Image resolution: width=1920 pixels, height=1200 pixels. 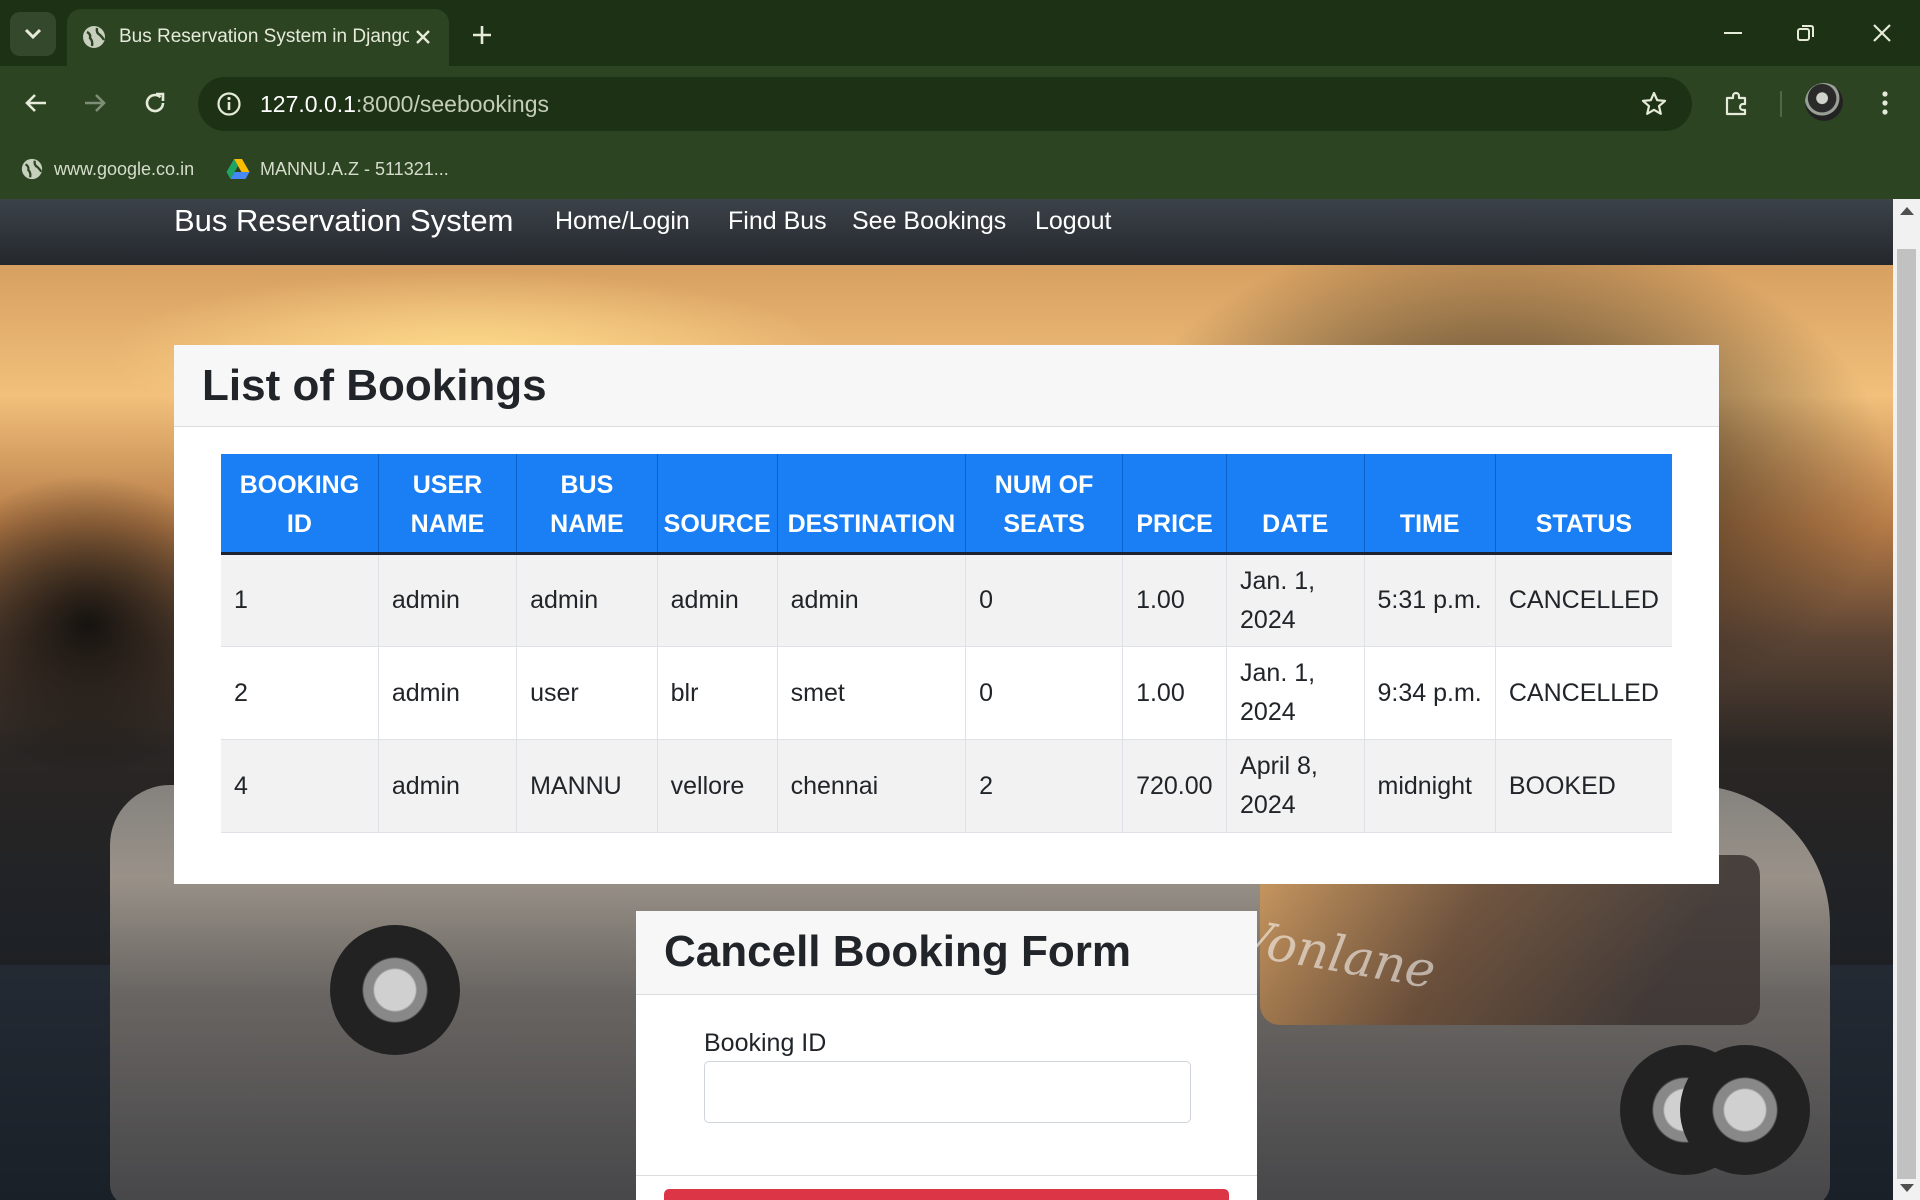 I want to click on cell-time: 9:34 p.m., so click(x=1429, y=693).